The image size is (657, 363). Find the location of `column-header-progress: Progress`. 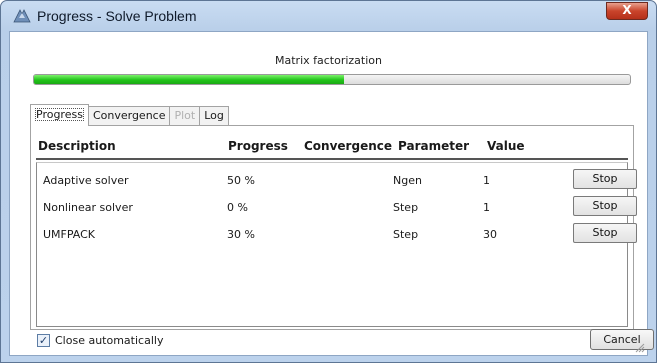

column-header-progress: Progress is located at coordinates (258, 146).